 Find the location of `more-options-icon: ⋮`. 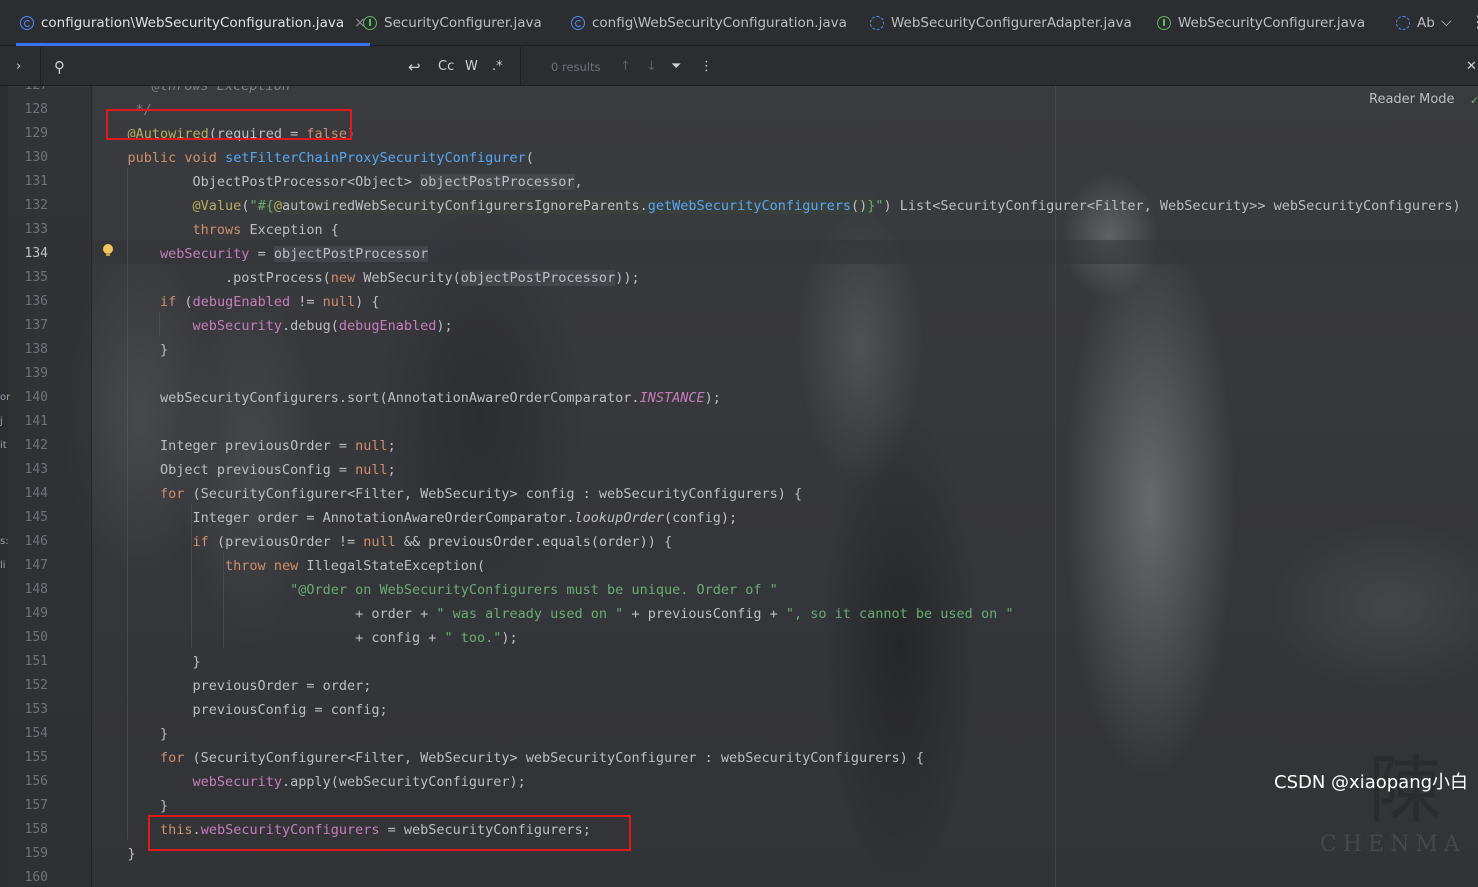

more-options-icon: ⋮ is located at coordinates (706, 66).